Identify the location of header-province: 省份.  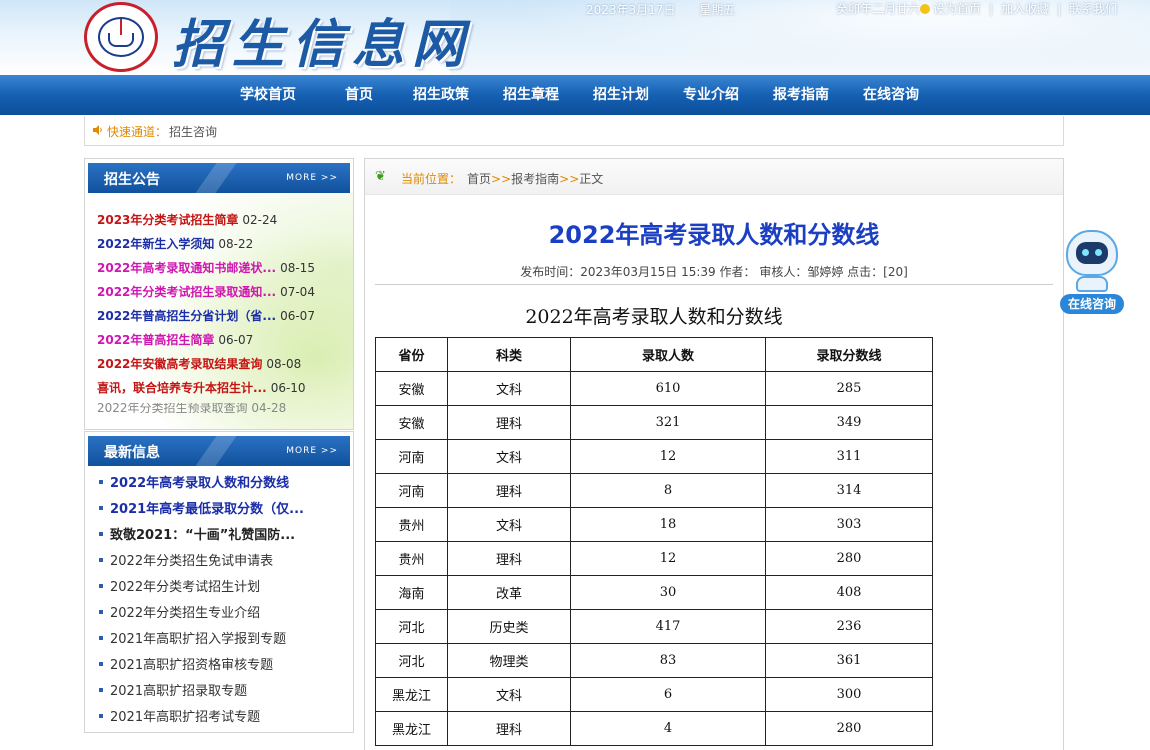
(411, 354).